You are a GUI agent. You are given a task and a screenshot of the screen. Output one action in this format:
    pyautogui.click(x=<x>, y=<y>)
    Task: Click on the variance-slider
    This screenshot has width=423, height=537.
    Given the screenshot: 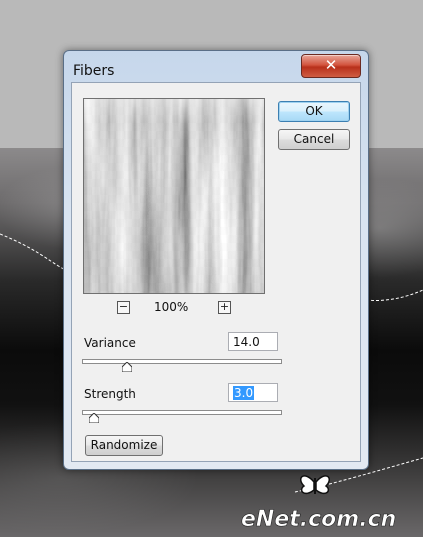 What is the action you would take?
    pyautogui.click(x=182, y=365)
    